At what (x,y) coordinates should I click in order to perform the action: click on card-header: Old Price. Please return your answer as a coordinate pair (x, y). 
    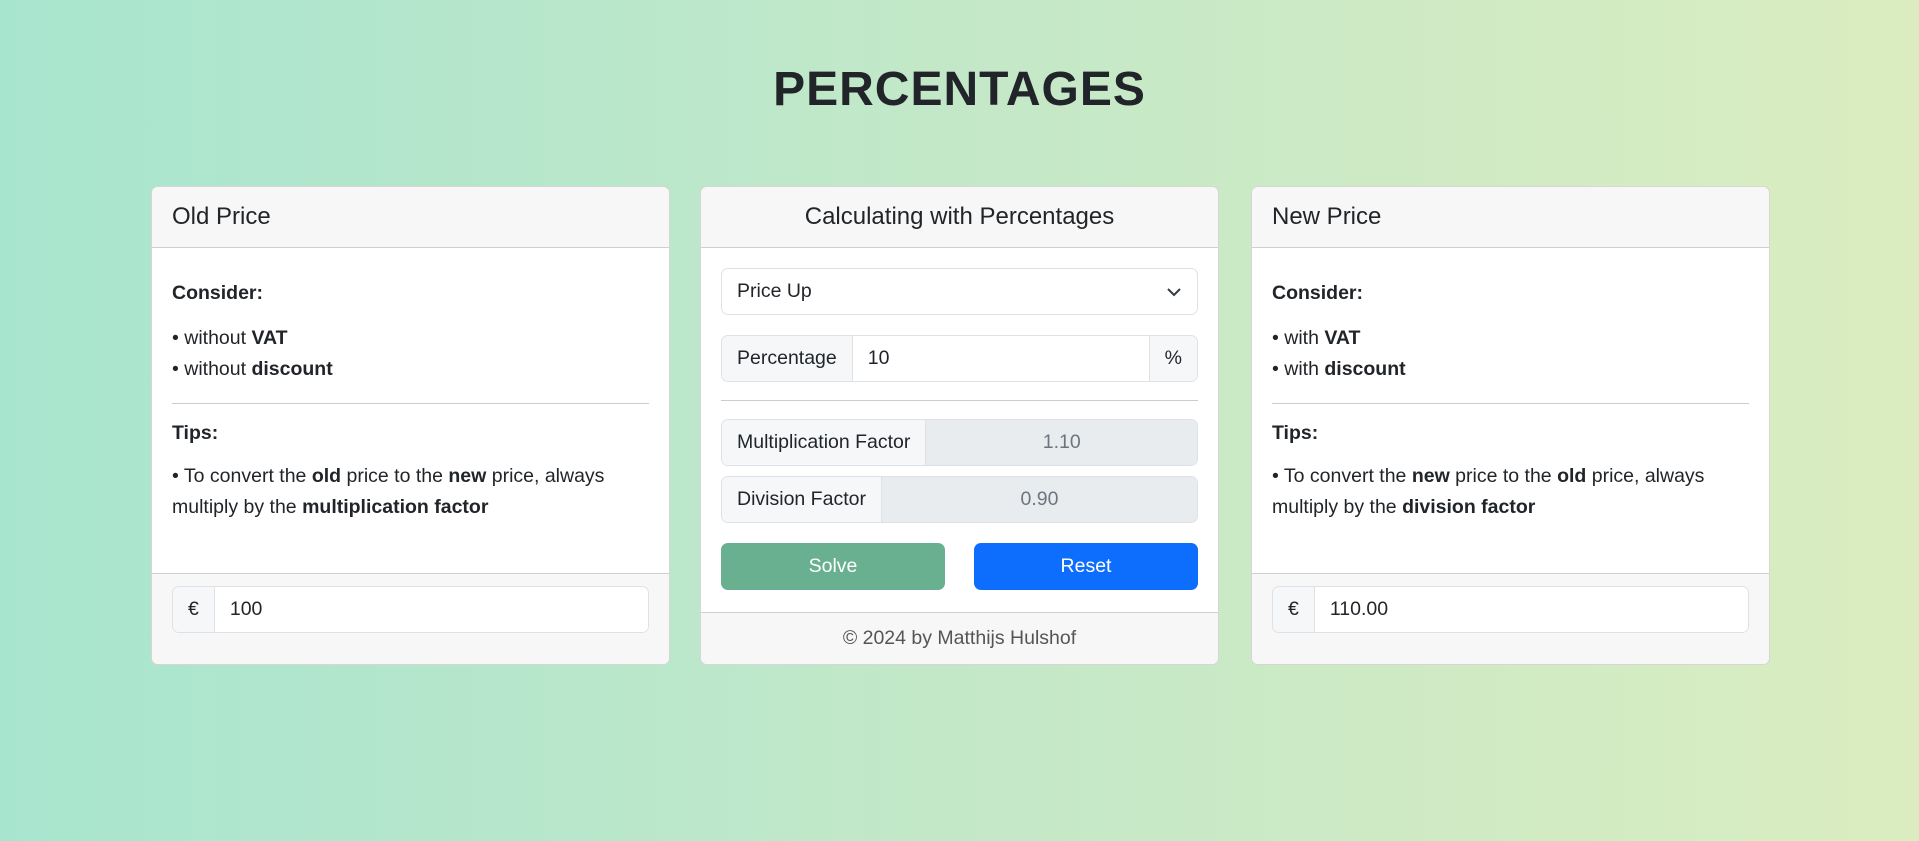
    Looking at the image, I should click on (410, 217).